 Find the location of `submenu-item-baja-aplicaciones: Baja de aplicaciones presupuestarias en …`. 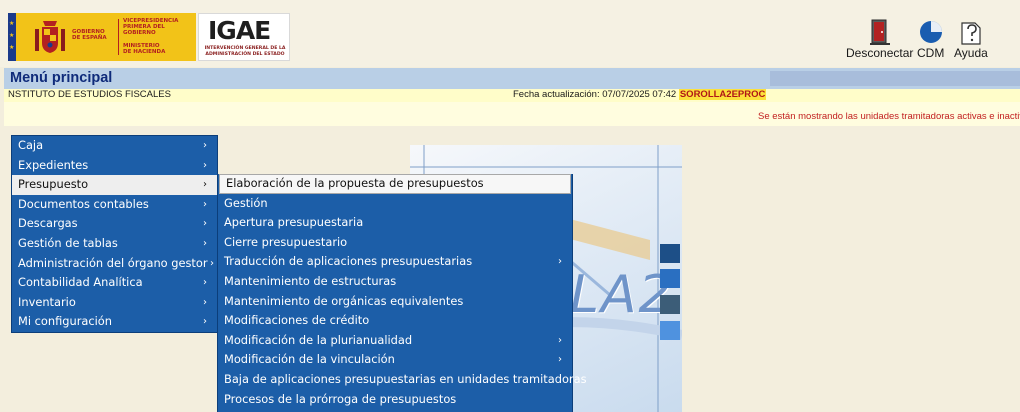

submenu-item-baja-aplicaciones: Baja de aplicaciones presupuestarias en … is located at coordinates (402, 380).